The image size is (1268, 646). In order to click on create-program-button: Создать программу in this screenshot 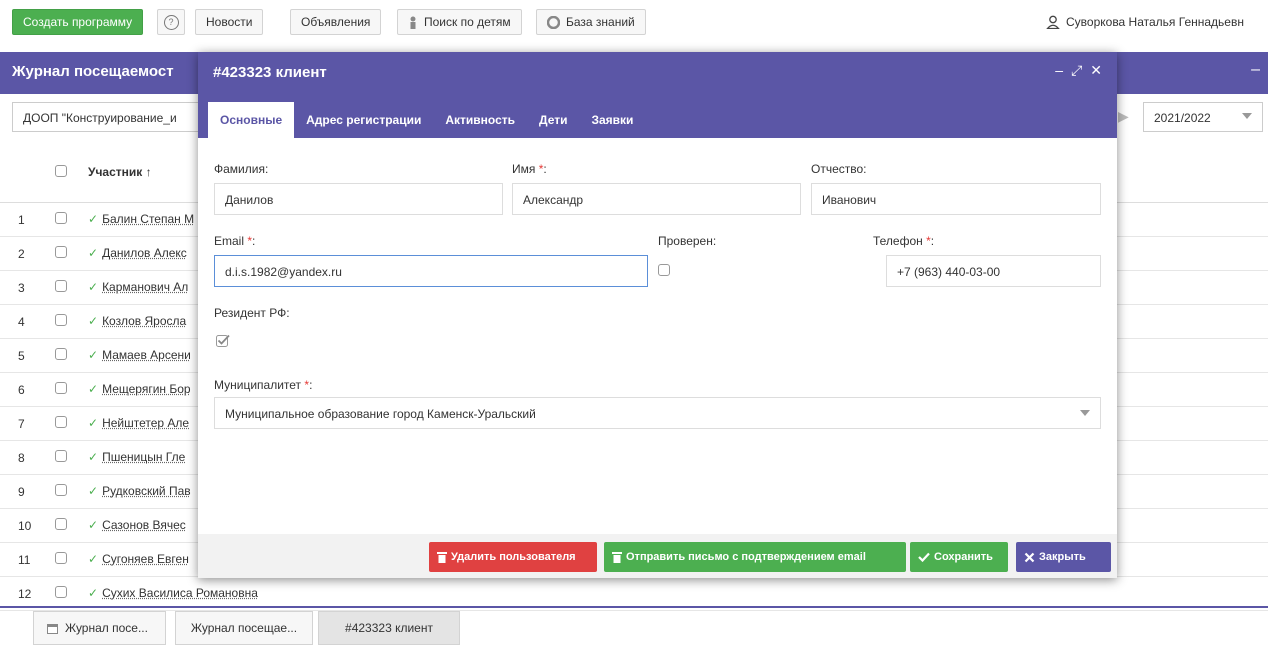, I will do `click(78, 22)`.